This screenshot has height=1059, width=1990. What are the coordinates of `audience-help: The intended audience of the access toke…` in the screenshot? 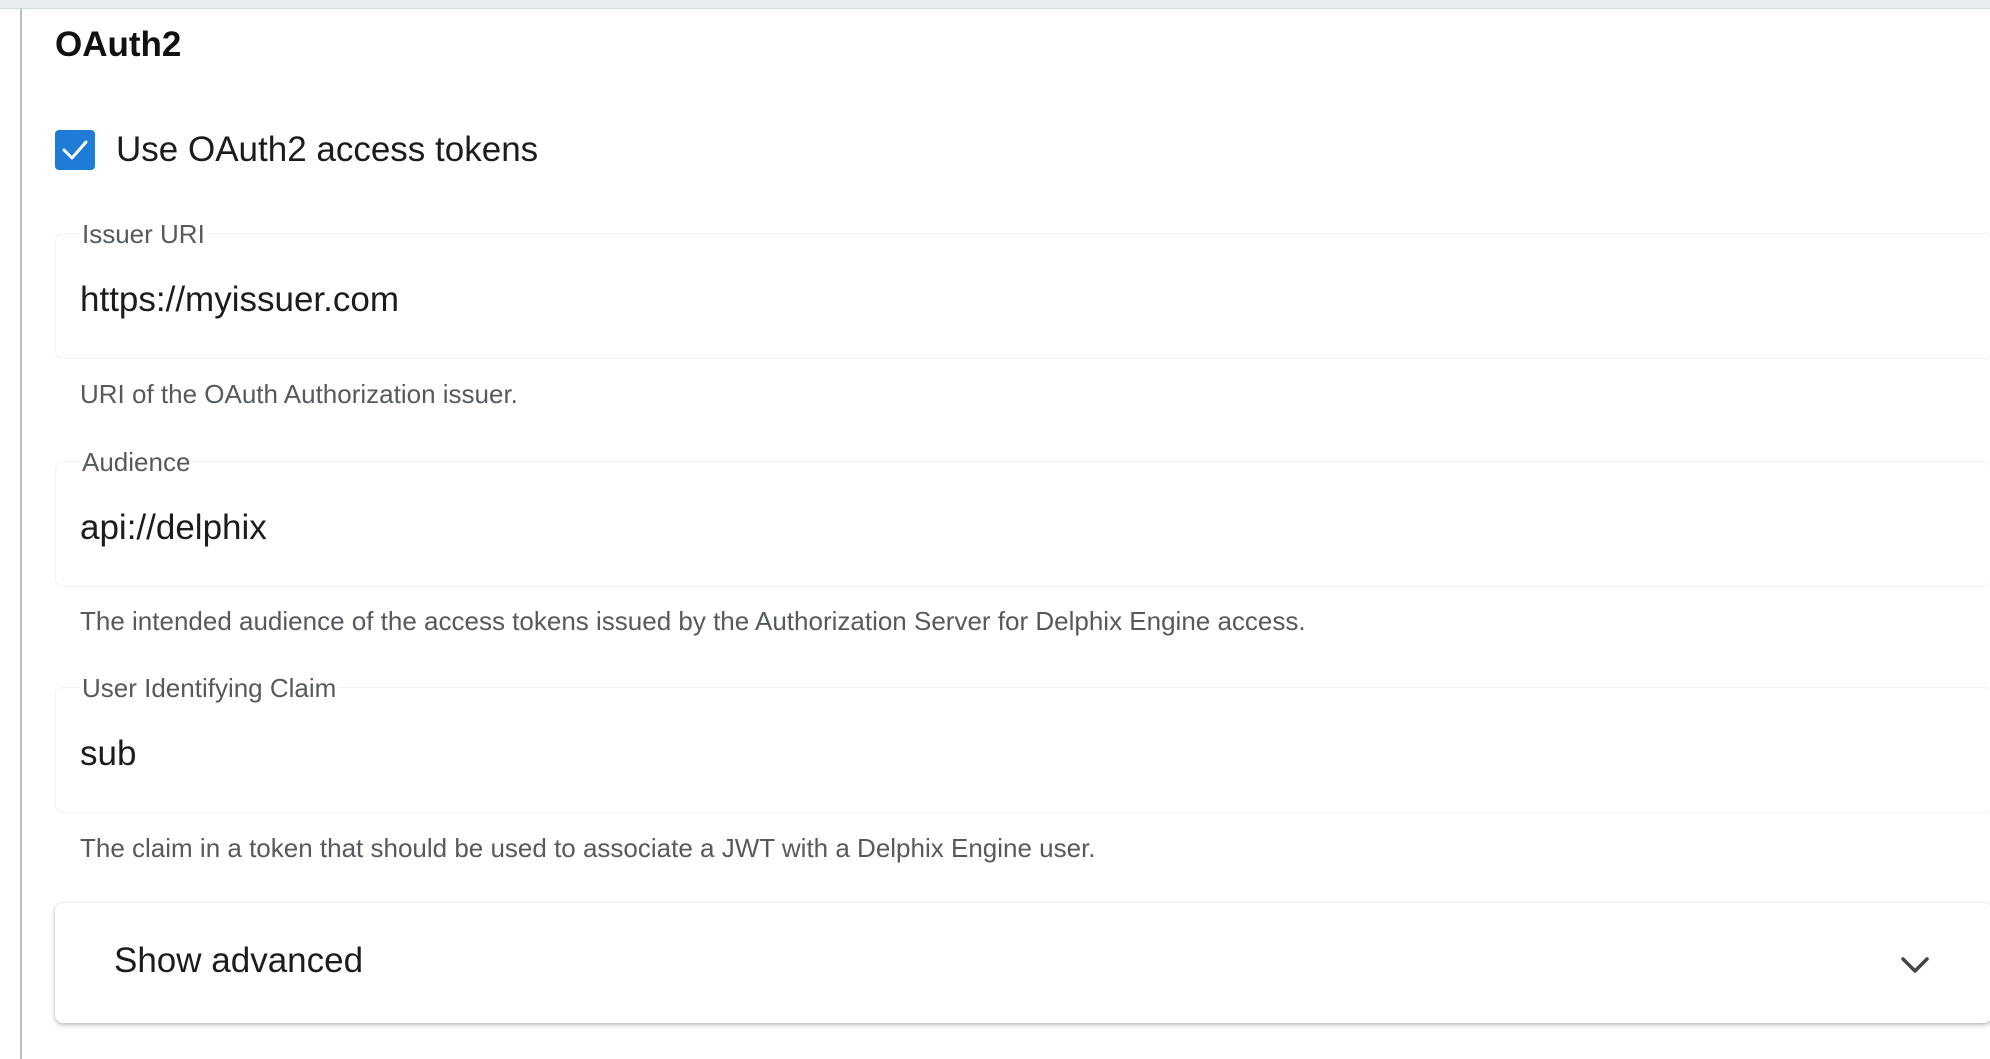 It's located at (693, 621).